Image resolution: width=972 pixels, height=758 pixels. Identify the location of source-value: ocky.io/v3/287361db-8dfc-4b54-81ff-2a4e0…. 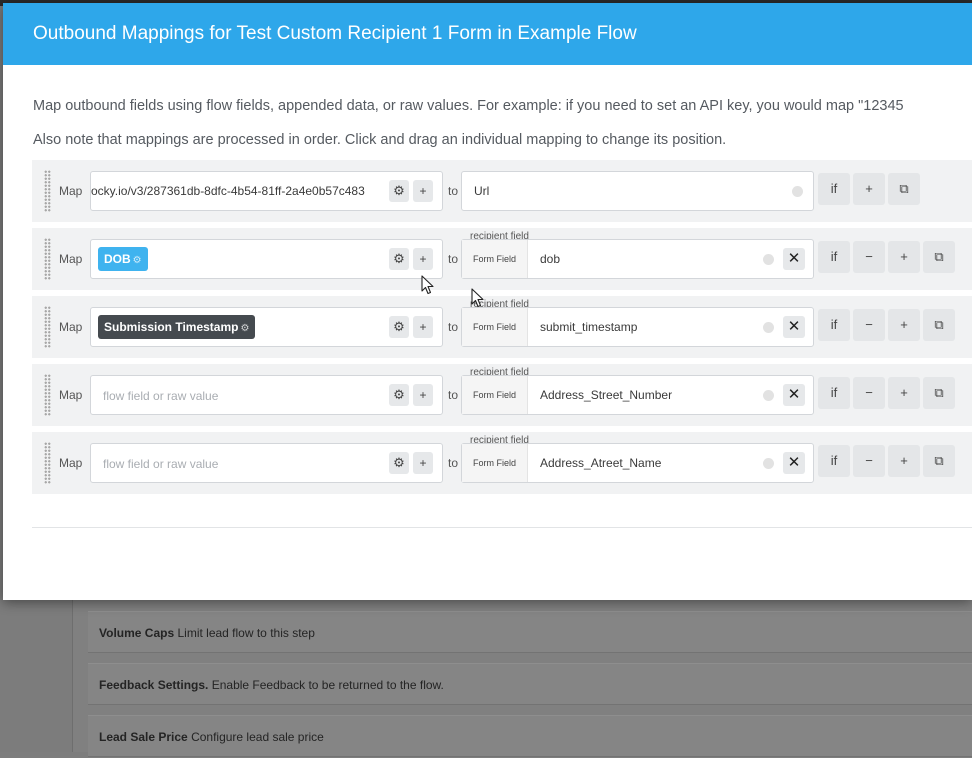
(228, 191).